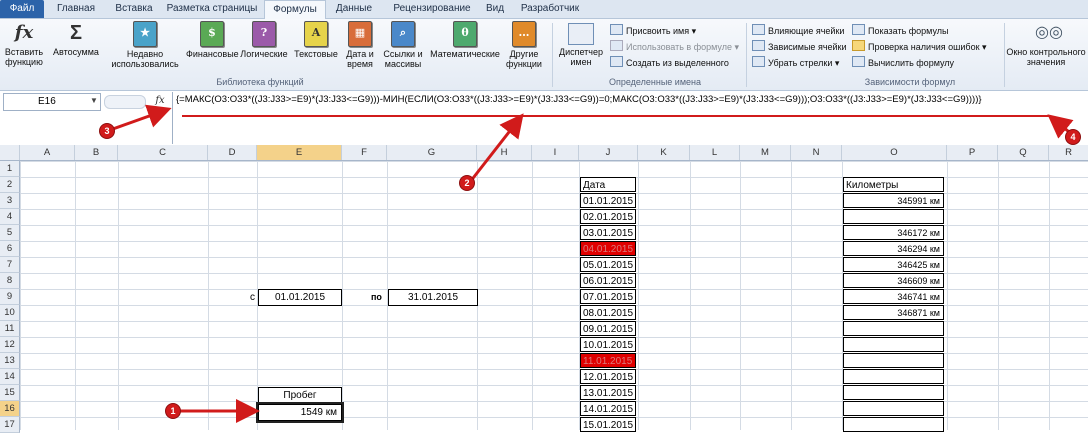 This screenshot has width=1088, height=433. Describe the element at coordinates (467, 183) in the screenshot. I see `annotation-badge: 2` at that location.